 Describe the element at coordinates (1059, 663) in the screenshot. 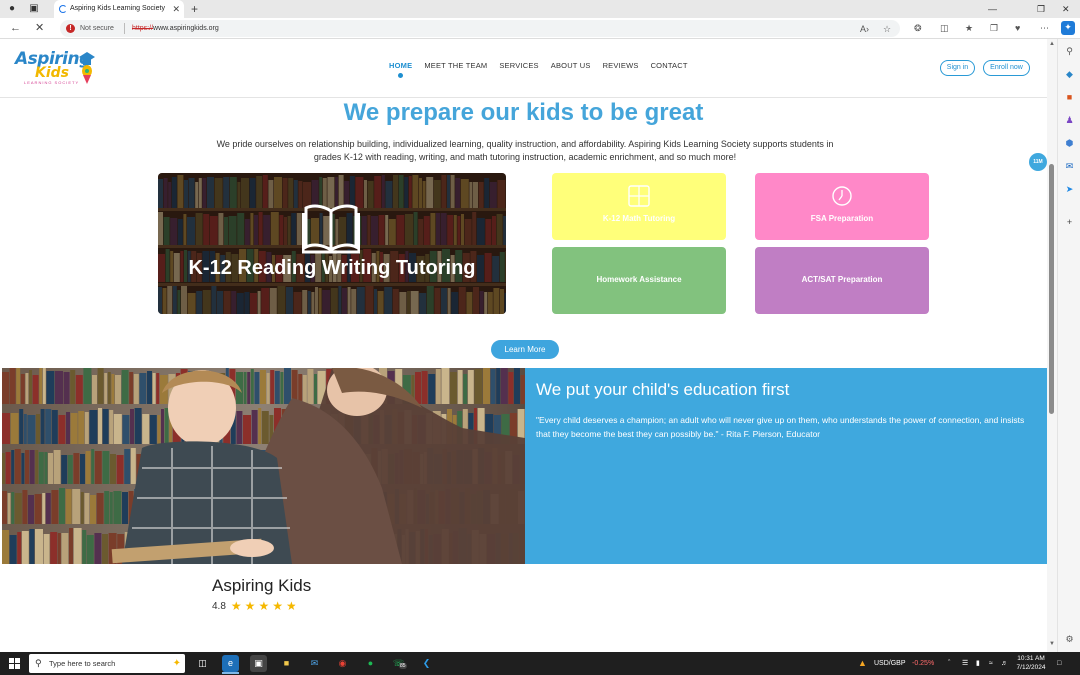

I see `notifications-icon: □` at that location.